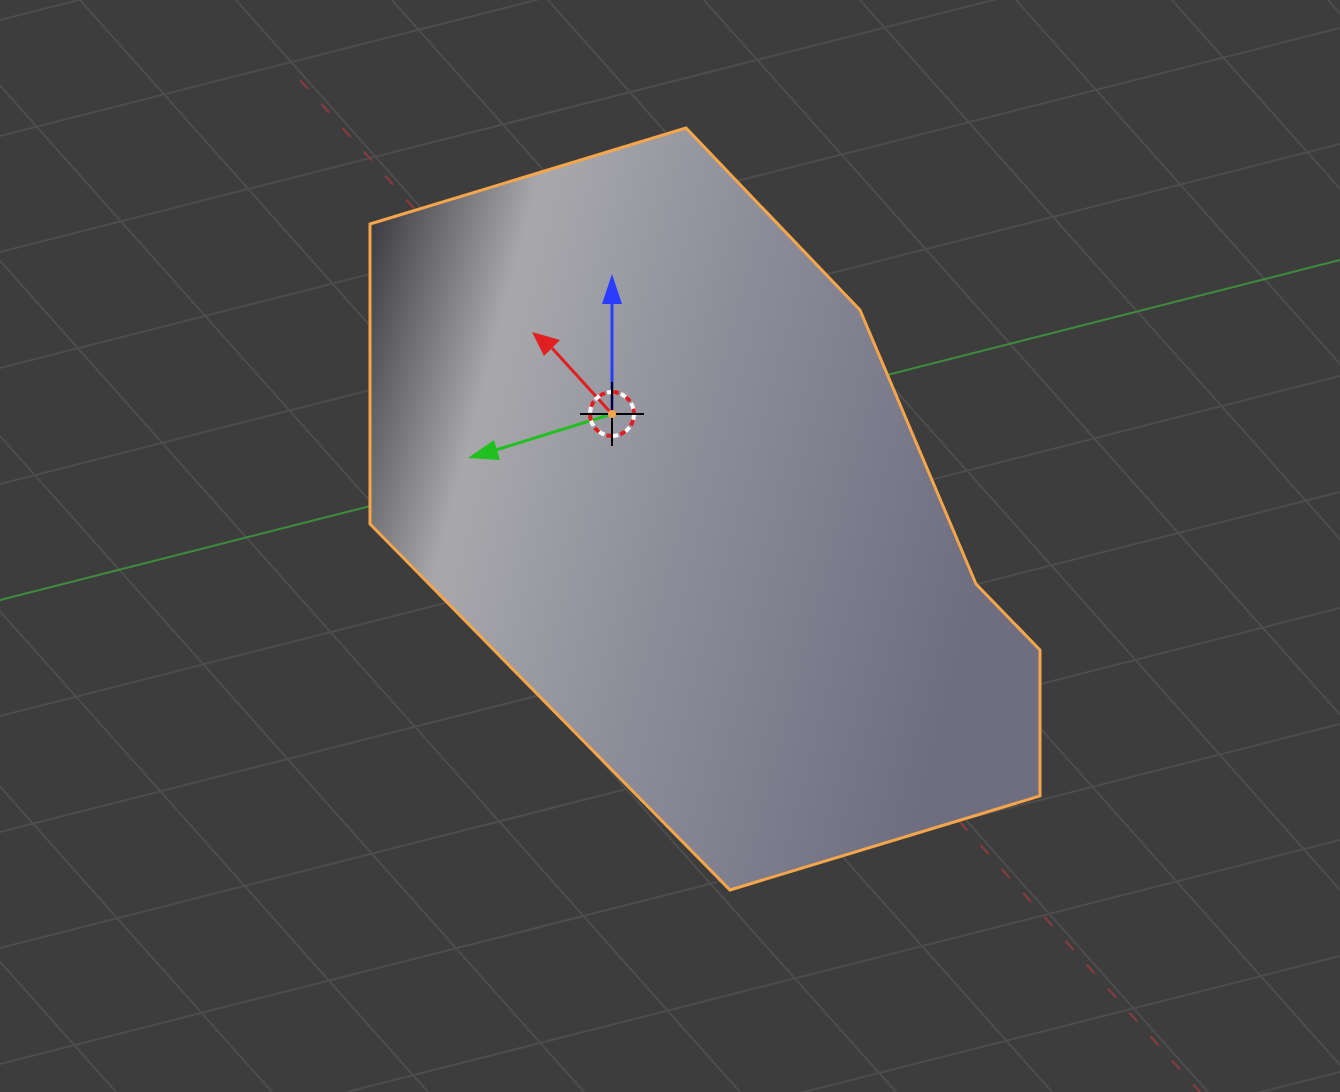 Image resolution: width=1340 pixels, height=1092 pixels. Describe the element at coordinates (612, 414) in the screenshot. I see `cursor-icon` at that location.